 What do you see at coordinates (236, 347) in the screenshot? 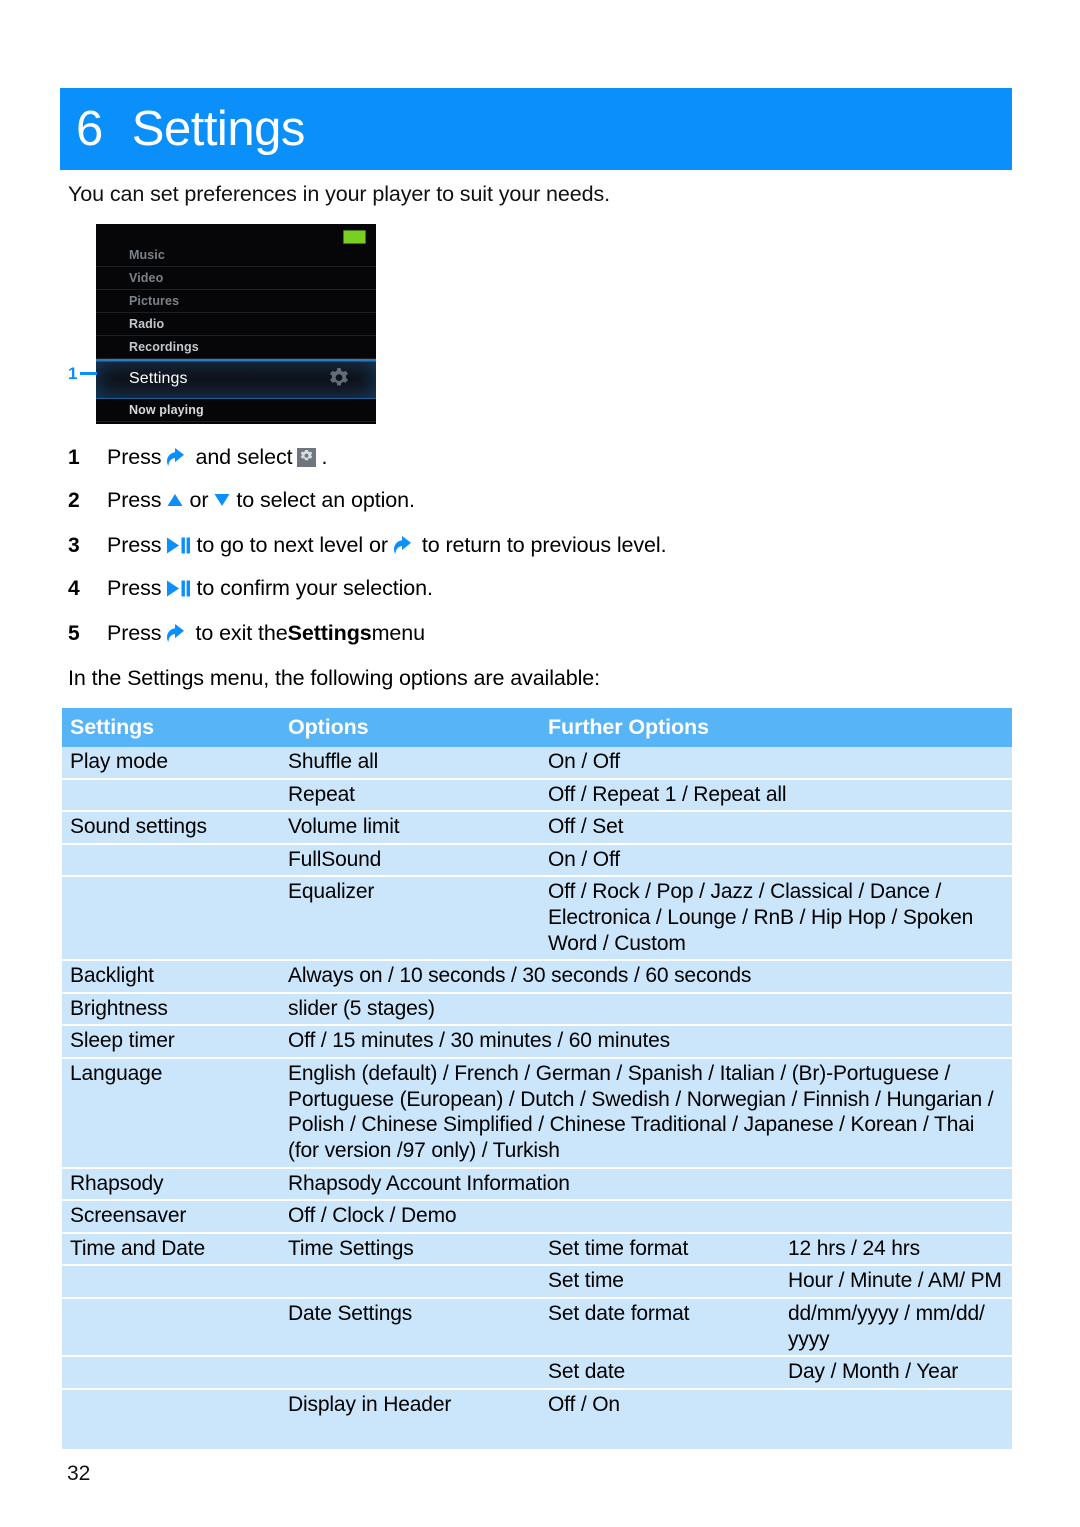
I see `device-menu-item-recordings: Recordings` at bounding box center [236, 347].